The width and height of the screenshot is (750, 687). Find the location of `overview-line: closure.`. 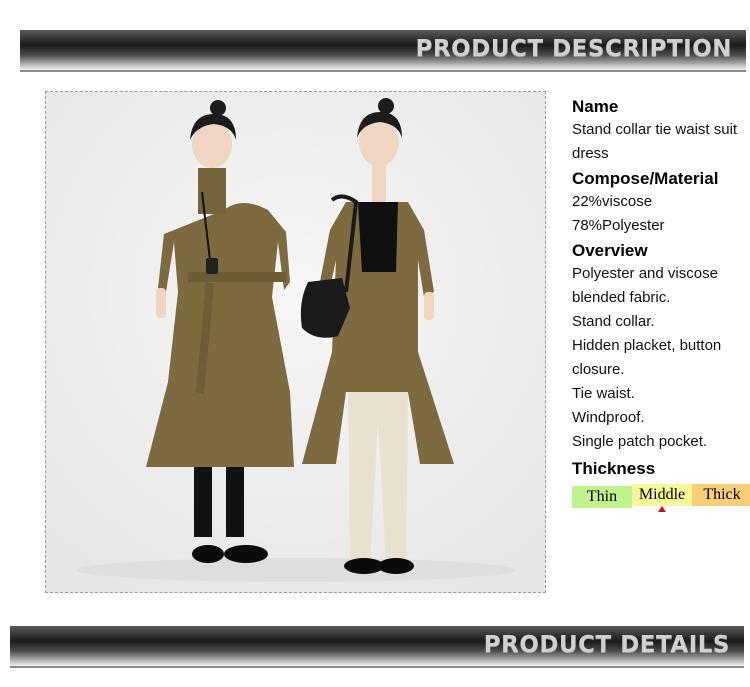

overview-line: closure. is located at coordinates (598, 369).